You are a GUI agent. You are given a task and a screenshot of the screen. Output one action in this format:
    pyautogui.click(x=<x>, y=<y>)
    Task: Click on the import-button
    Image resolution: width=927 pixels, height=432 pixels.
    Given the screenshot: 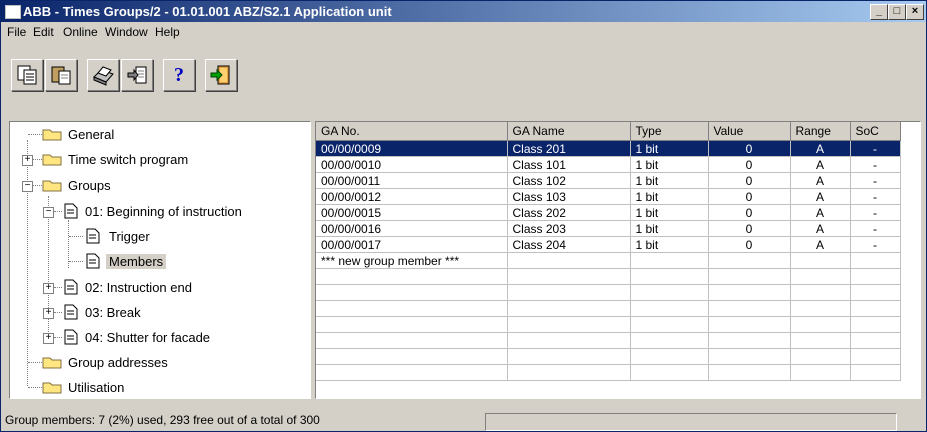 What is the action you would take?
    pyautogui.click(x=137, y=75)
    